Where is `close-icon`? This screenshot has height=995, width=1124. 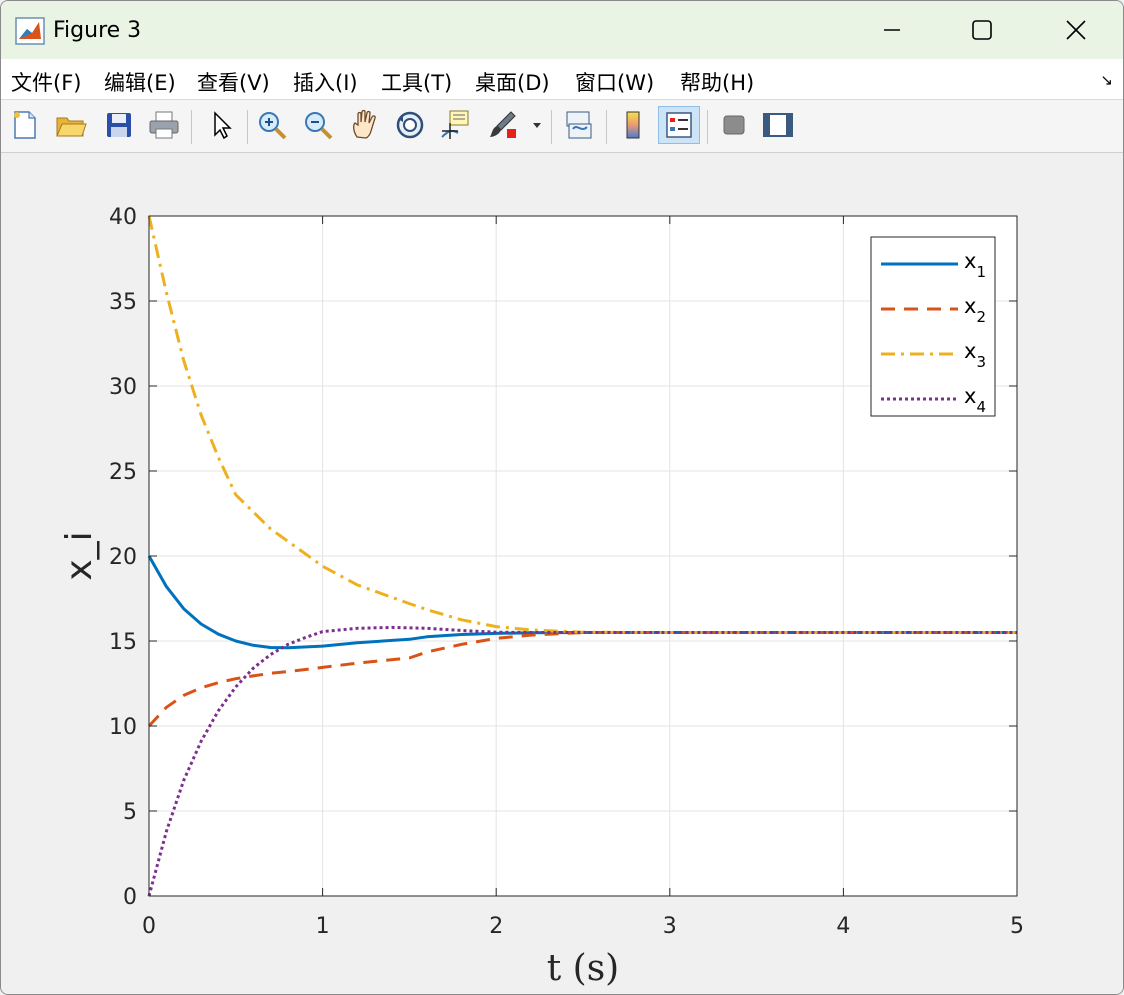 close-icon is located at coordinates (1076, 30).